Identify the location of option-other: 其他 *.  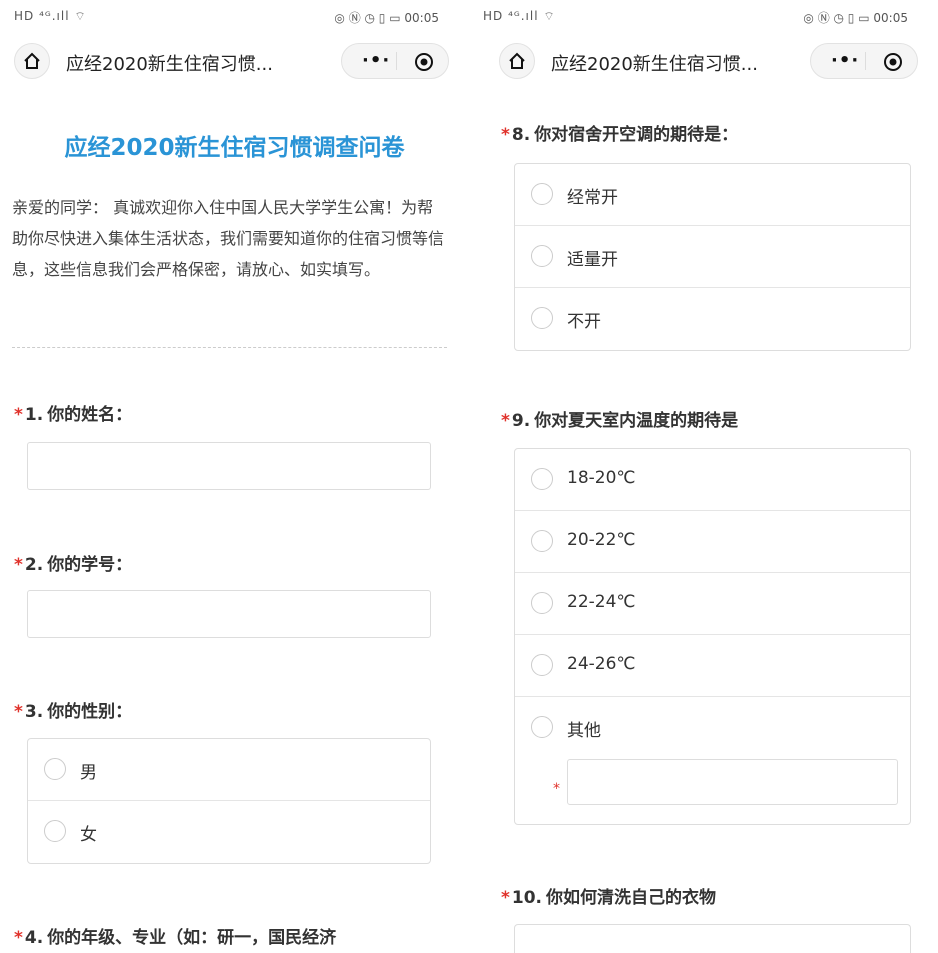
(712, 760).